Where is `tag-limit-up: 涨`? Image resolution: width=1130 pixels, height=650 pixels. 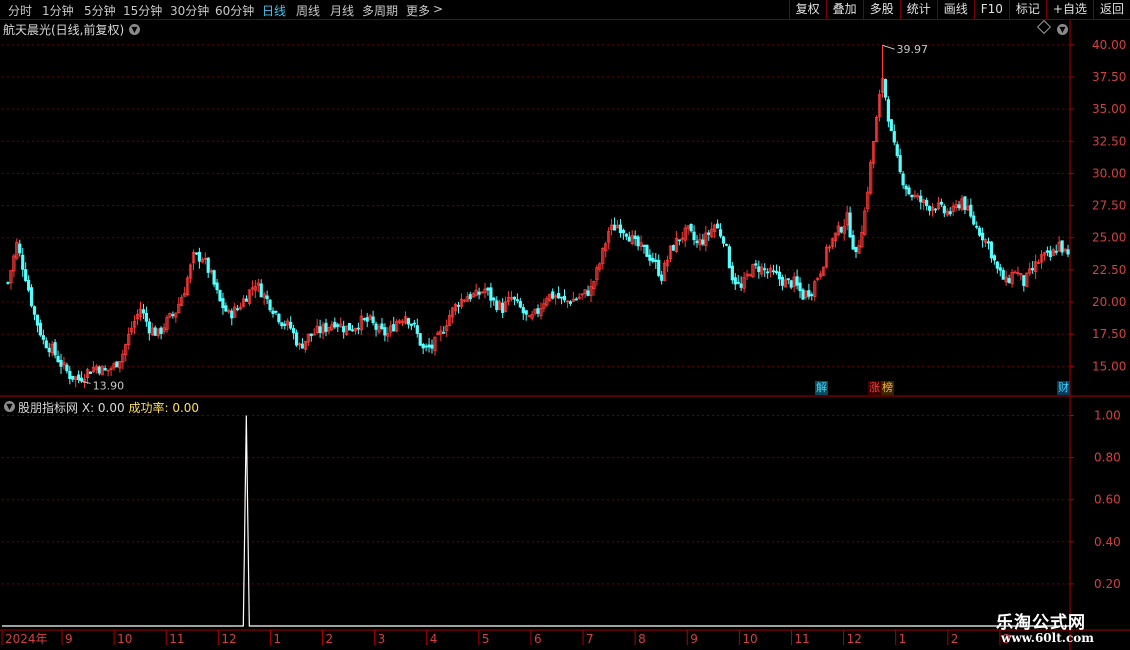
tag-limit-up: 涨 is located at coordinates (874, 388).